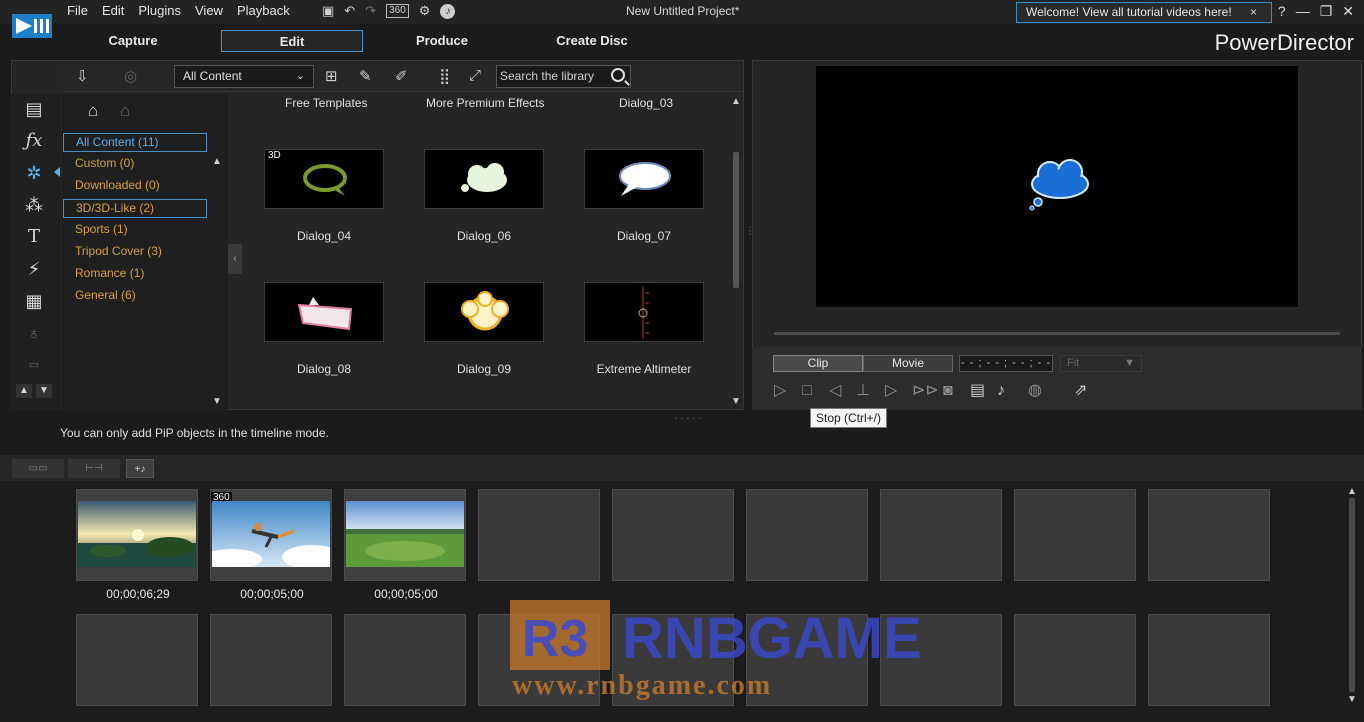 Image resolution: width=1364 pixels, height=722 pixels. What do you see at coordinates (34, 365) in the screenshot?
I see `chapter-room-icon: ▭` at bounding box center [34, 365].